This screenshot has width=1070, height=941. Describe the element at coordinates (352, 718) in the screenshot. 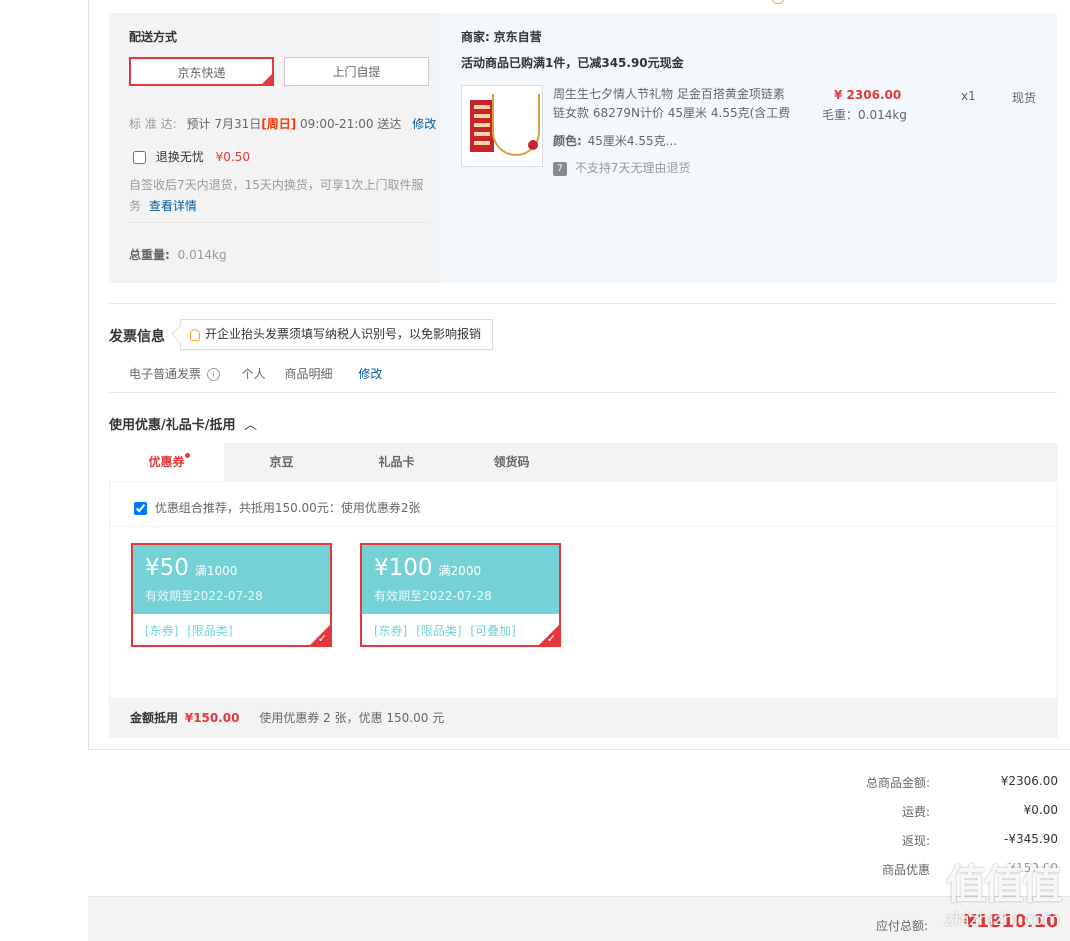

I see `discount-sum-desc: 使用优惠券 2 张，优惠 150.00 元` at that location.